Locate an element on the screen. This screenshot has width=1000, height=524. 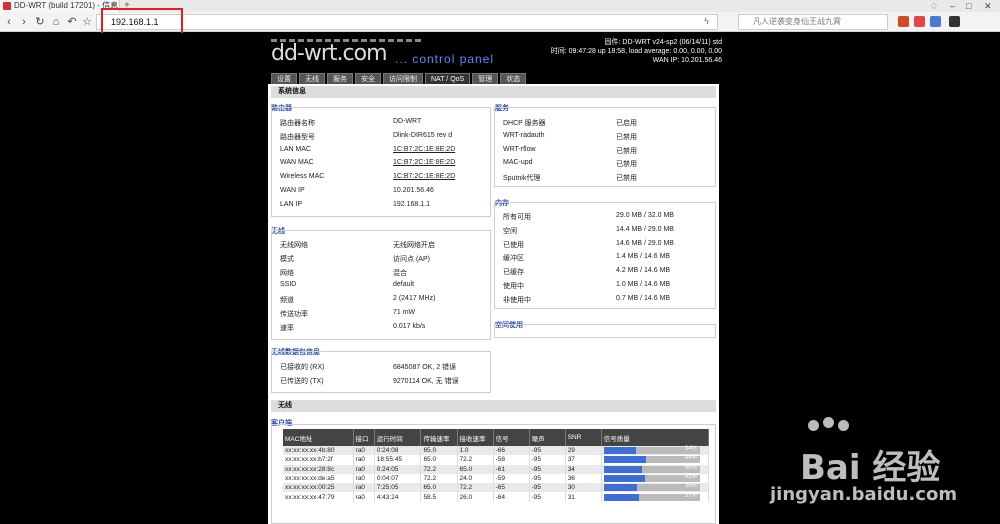
shirt-icon: ♢ is located at coordinates (934, 6).